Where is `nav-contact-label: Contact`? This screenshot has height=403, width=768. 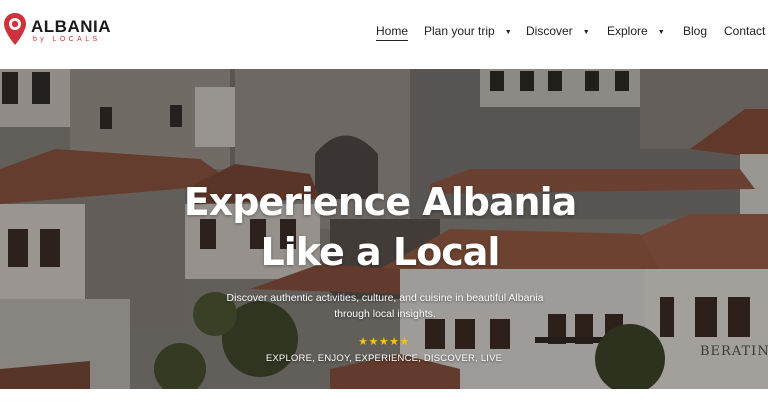
nav-contact-label: Contact is located at coordinates (745, 31).